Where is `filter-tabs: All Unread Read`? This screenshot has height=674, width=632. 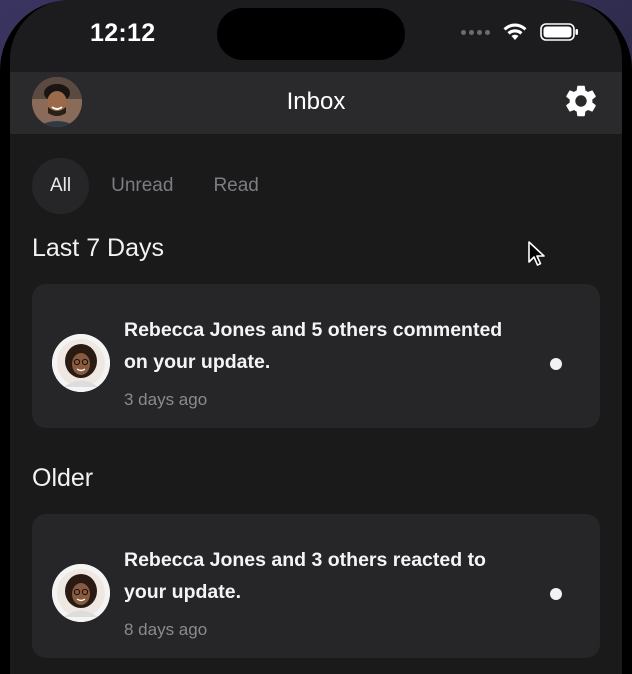 filter-tabs: All Unread Read is located at coordinates (156, 186).